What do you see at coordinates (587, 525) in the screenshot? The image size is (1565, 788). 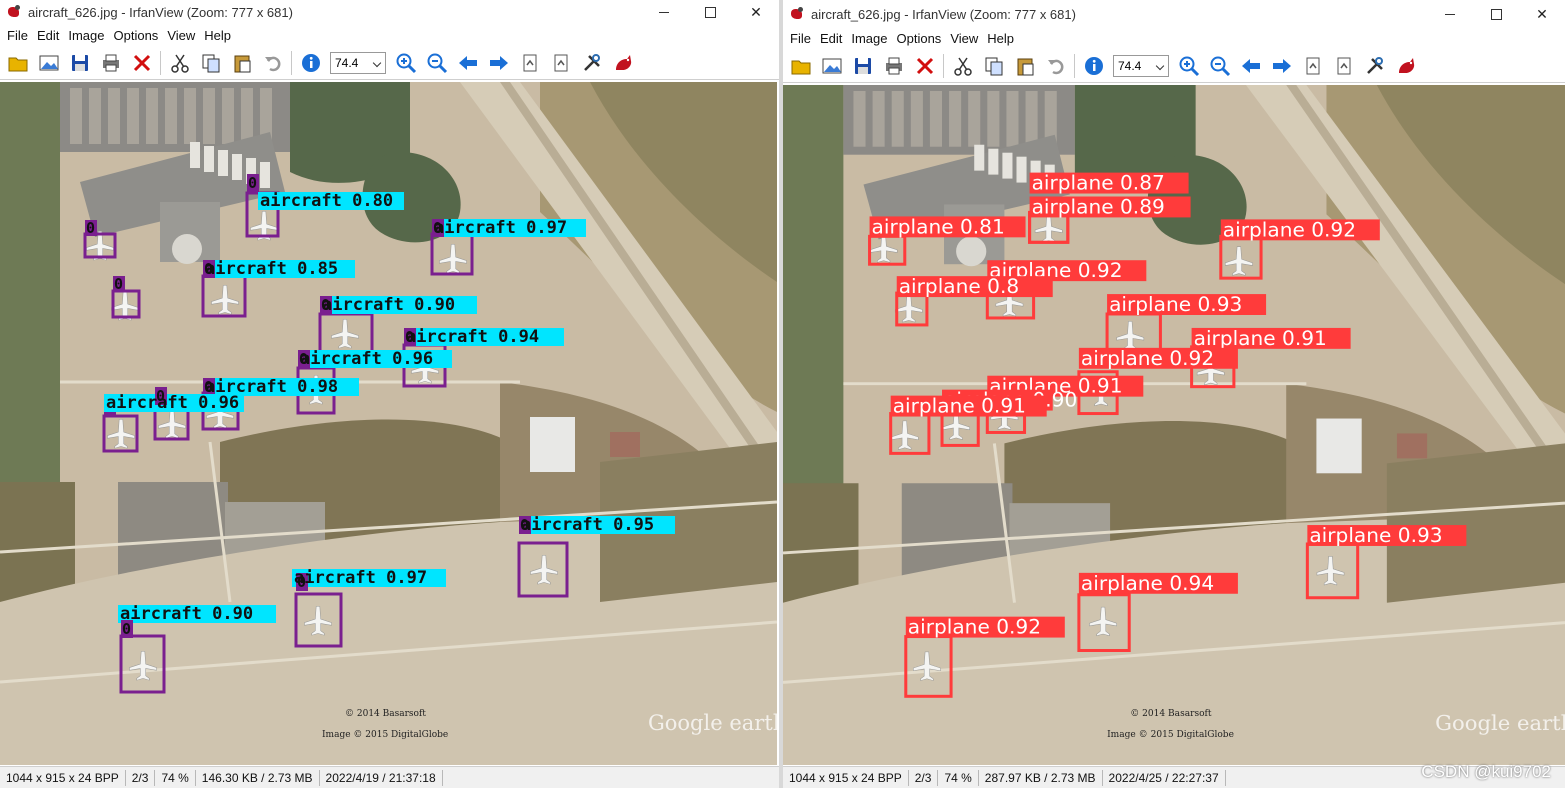 I see `detection-label: aircraft 0.95` at bounding box center [587, 525].